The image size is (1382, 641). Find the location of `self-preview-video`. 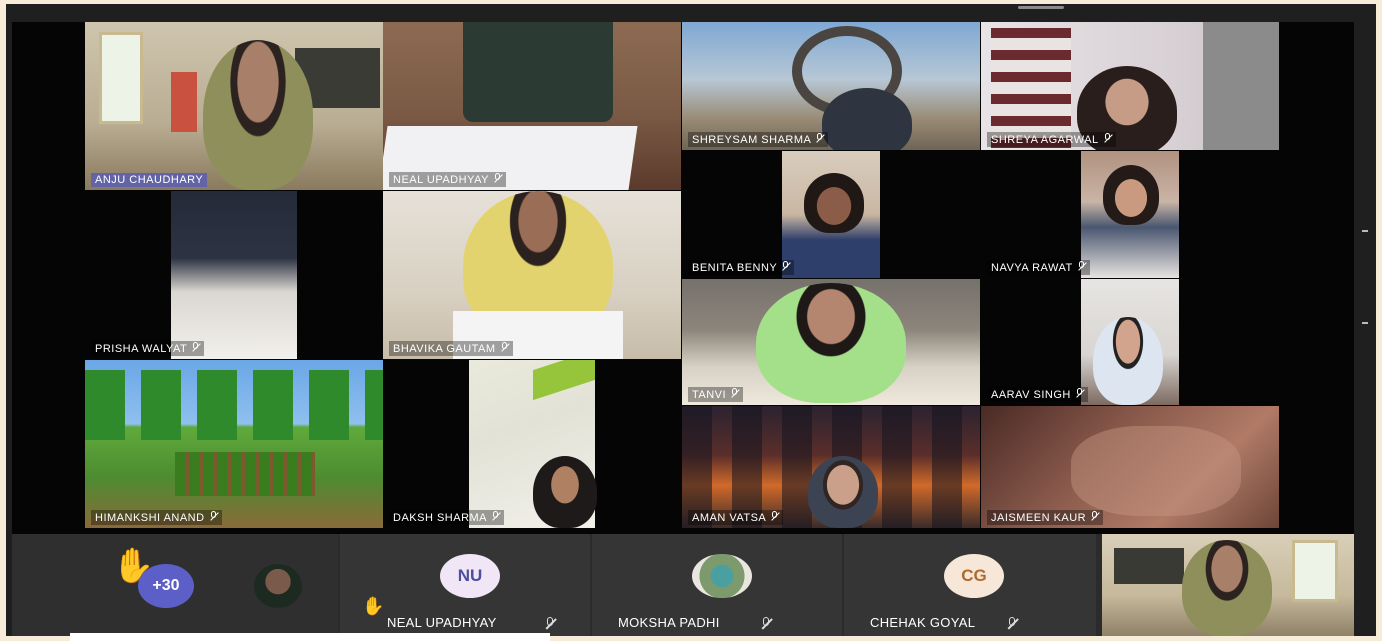

self-preview-video is located at coordinates (1228, 585).